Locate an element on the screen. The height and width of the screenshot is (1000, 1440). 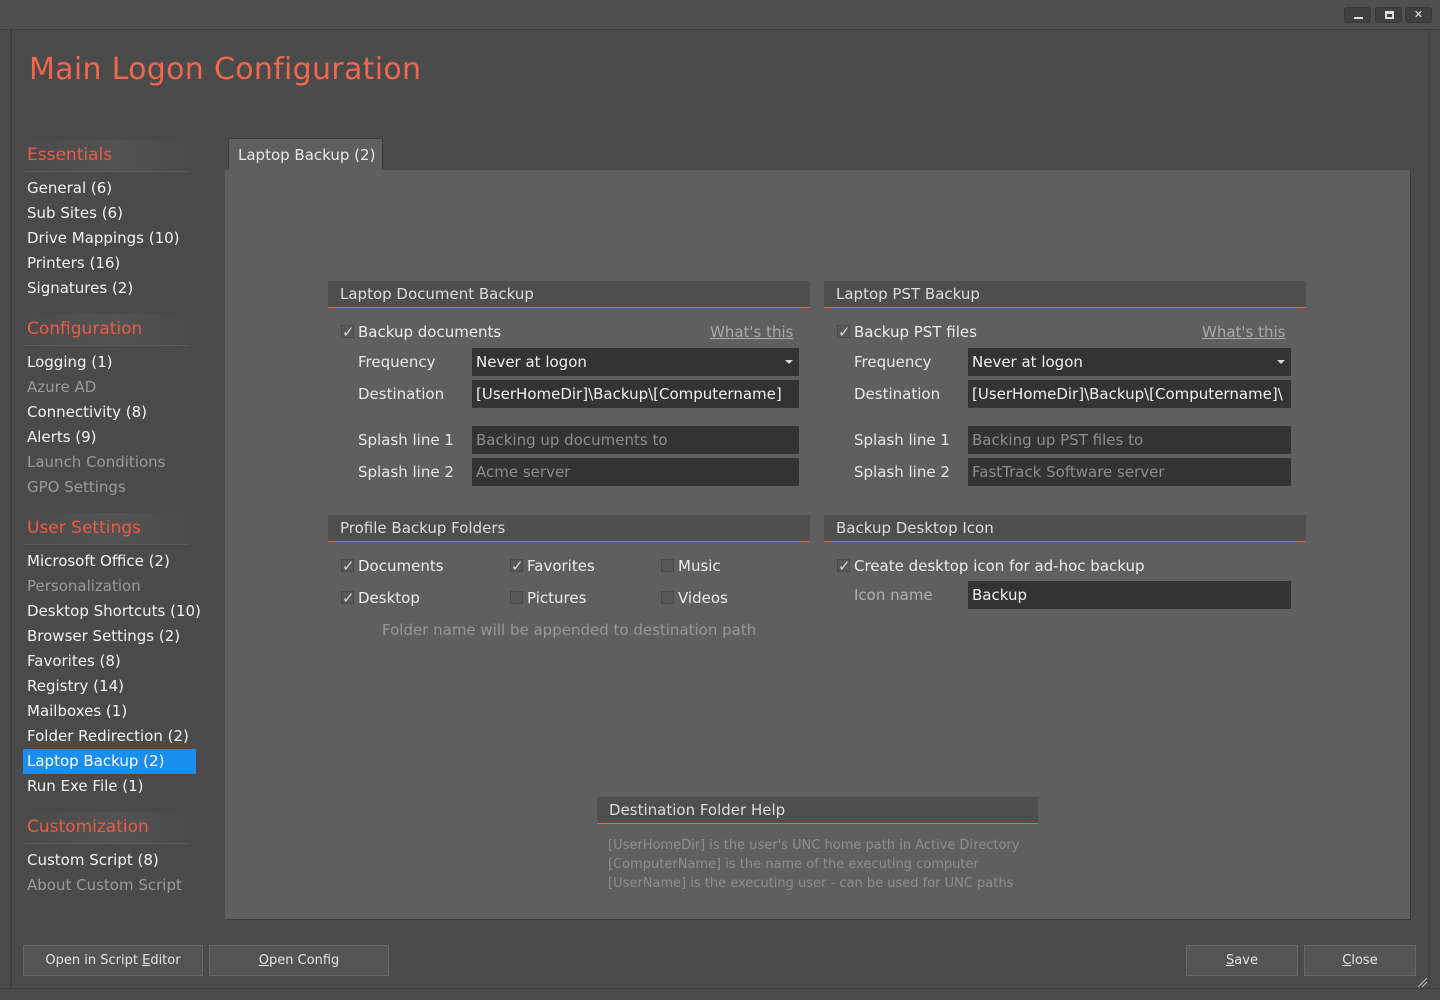
sidebar-item-signatures: Signatures (2) is located at coordinates (109, 288).